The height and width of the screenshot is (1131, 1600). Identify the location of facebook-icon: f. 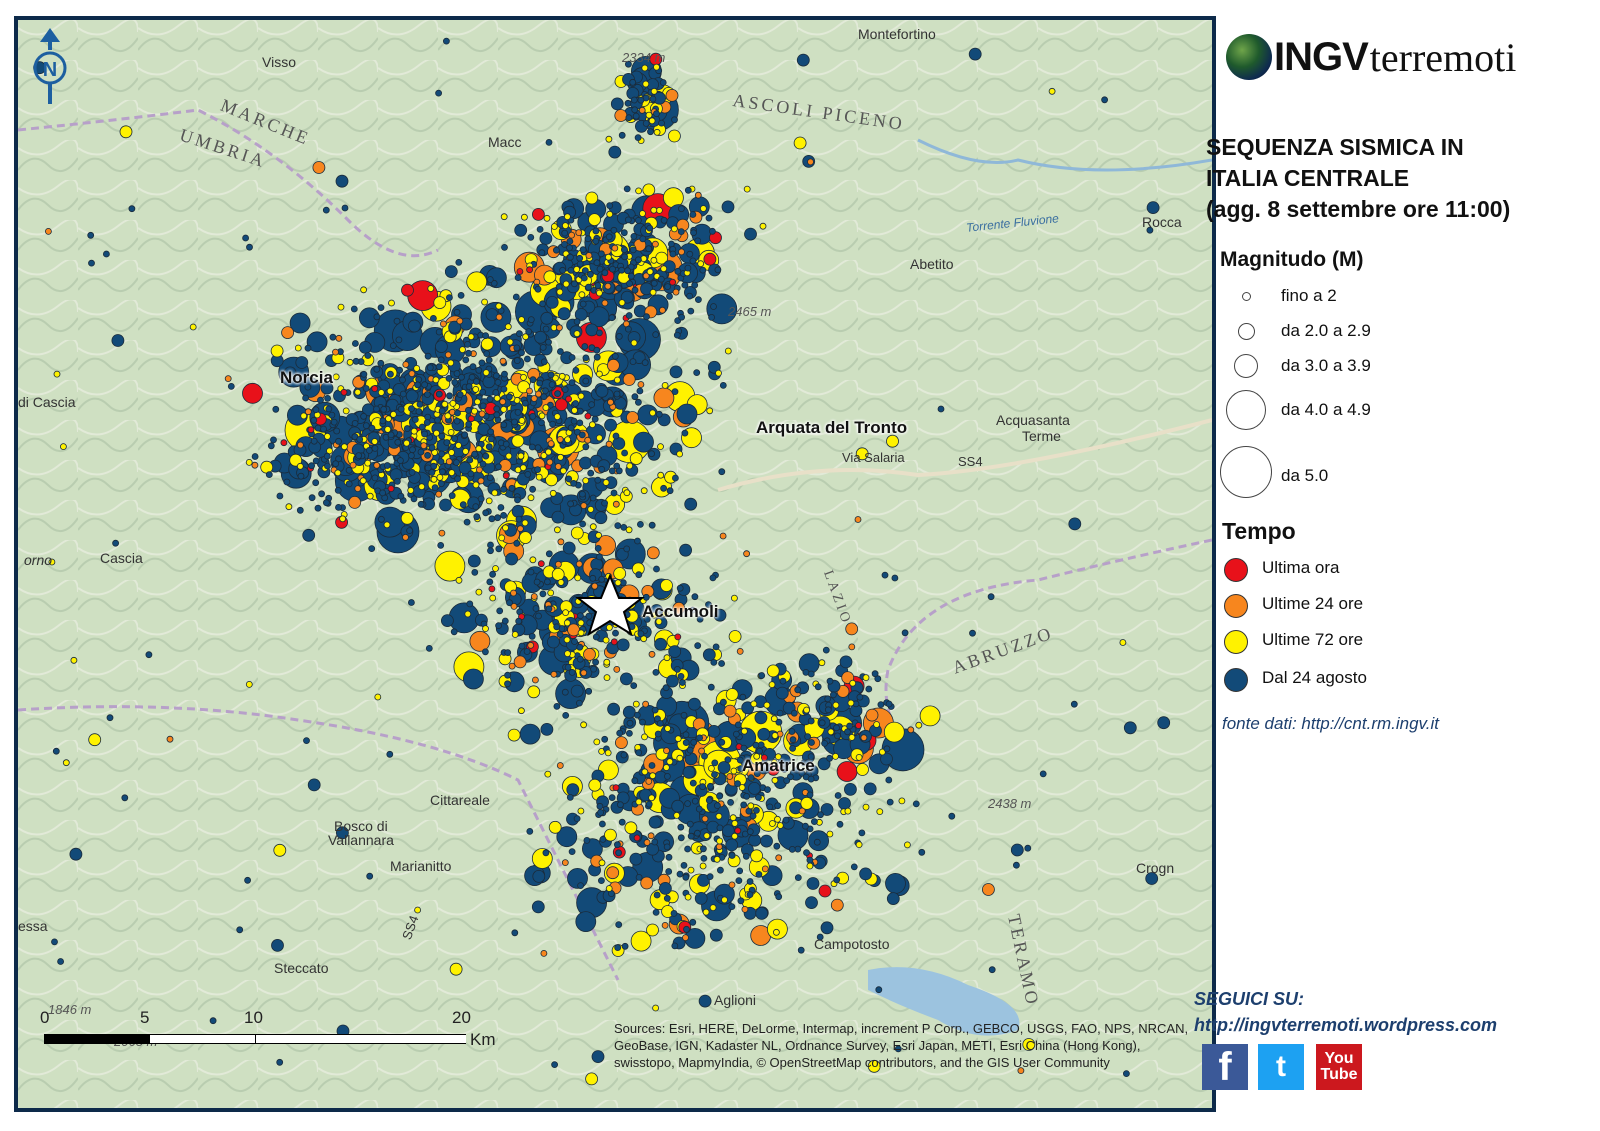
(1225, 1067).